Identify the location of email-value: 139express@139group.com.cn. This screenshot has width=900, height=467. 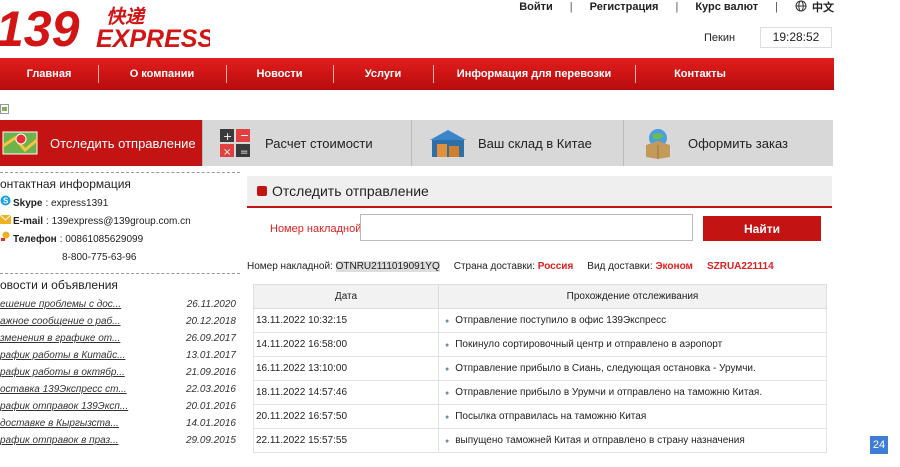
(121, 222).